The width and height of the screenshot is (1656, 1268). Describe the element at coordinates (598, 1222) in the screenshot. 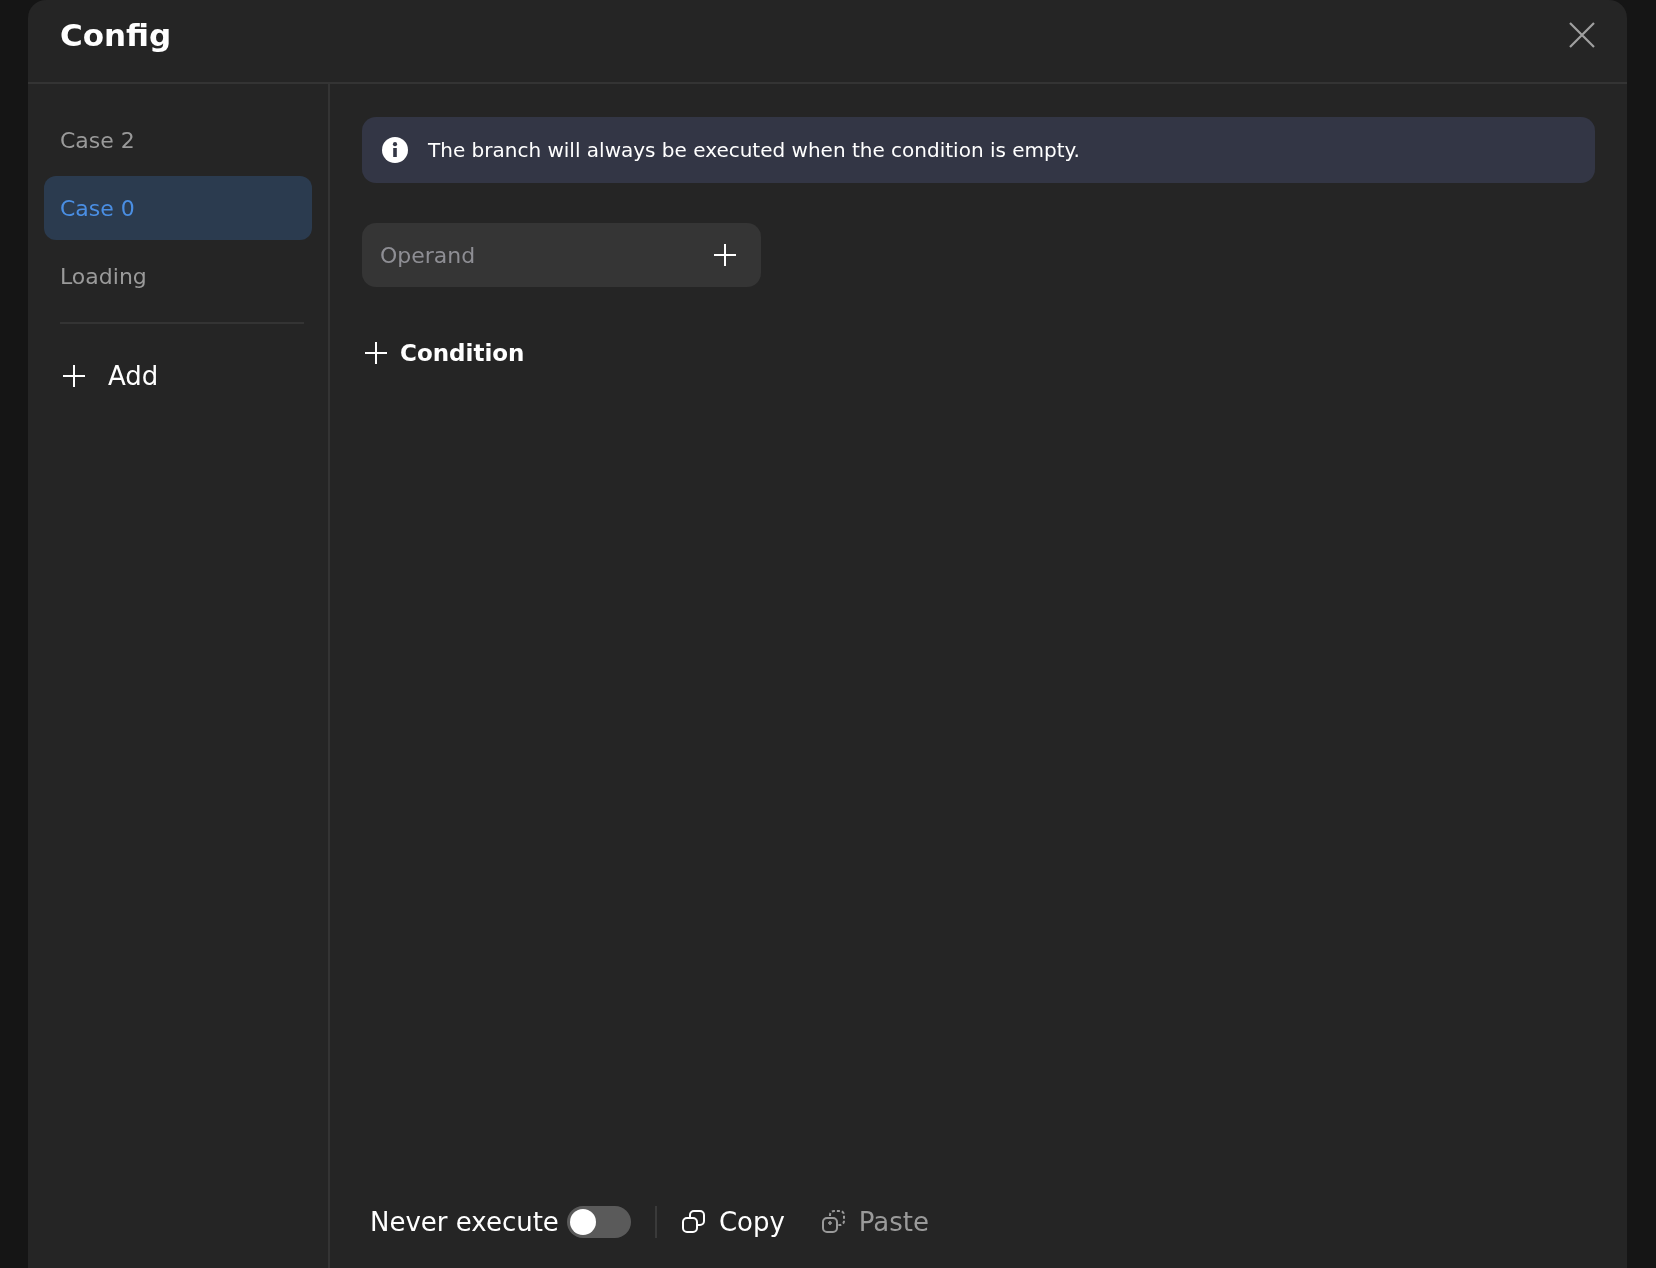

I see `toggle-switch` at that location.